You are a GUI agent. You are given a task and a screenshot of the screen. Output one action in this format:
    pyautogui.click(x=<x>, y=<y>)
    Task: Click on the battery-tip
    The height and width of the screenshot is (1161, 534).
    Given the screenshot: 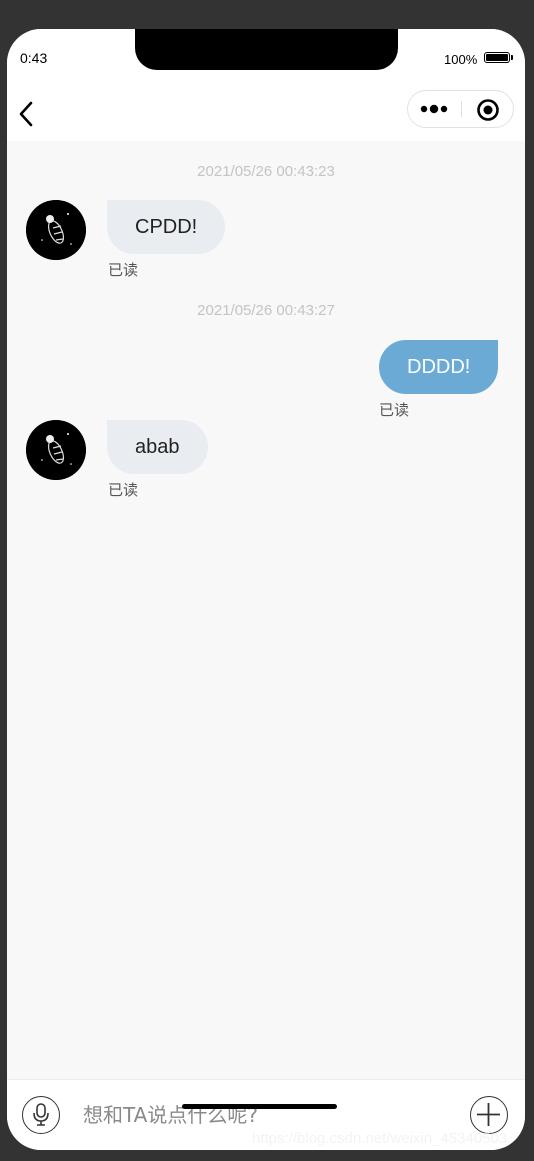 What is the action you would take?
    pyautogui.click(x=512, y=57)
    